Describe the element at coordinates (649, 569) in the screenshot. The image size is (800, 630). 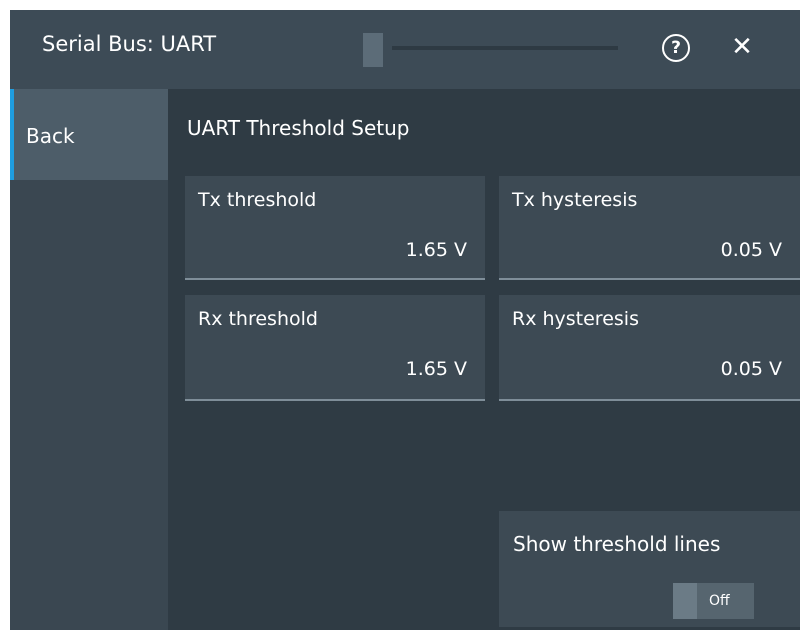
I see `show-threshold-lines-panel: Show threshold lines Off` at that location.